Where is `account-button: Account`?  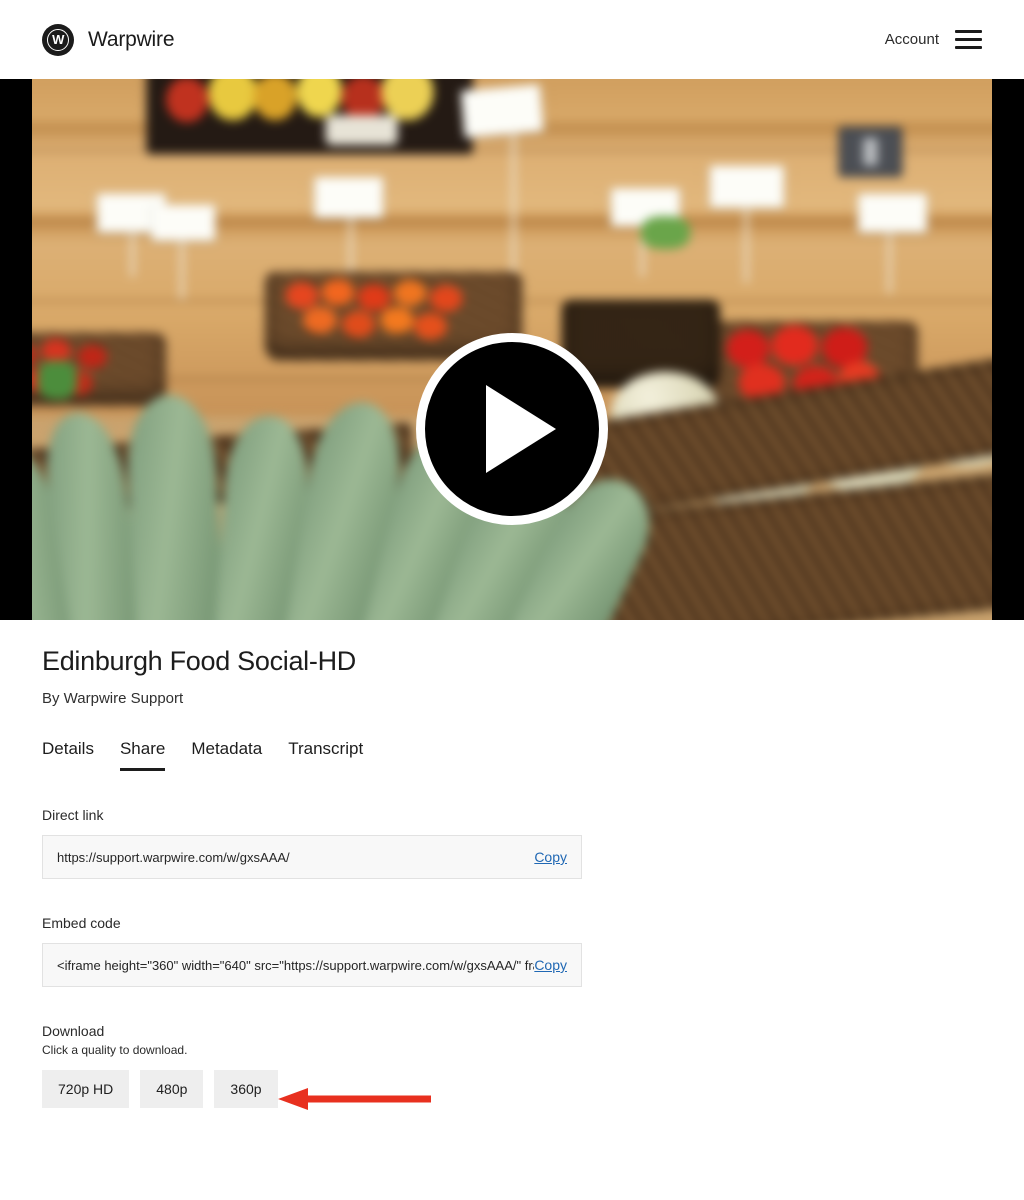
account-button: Account is located at coordinates (912, 39).